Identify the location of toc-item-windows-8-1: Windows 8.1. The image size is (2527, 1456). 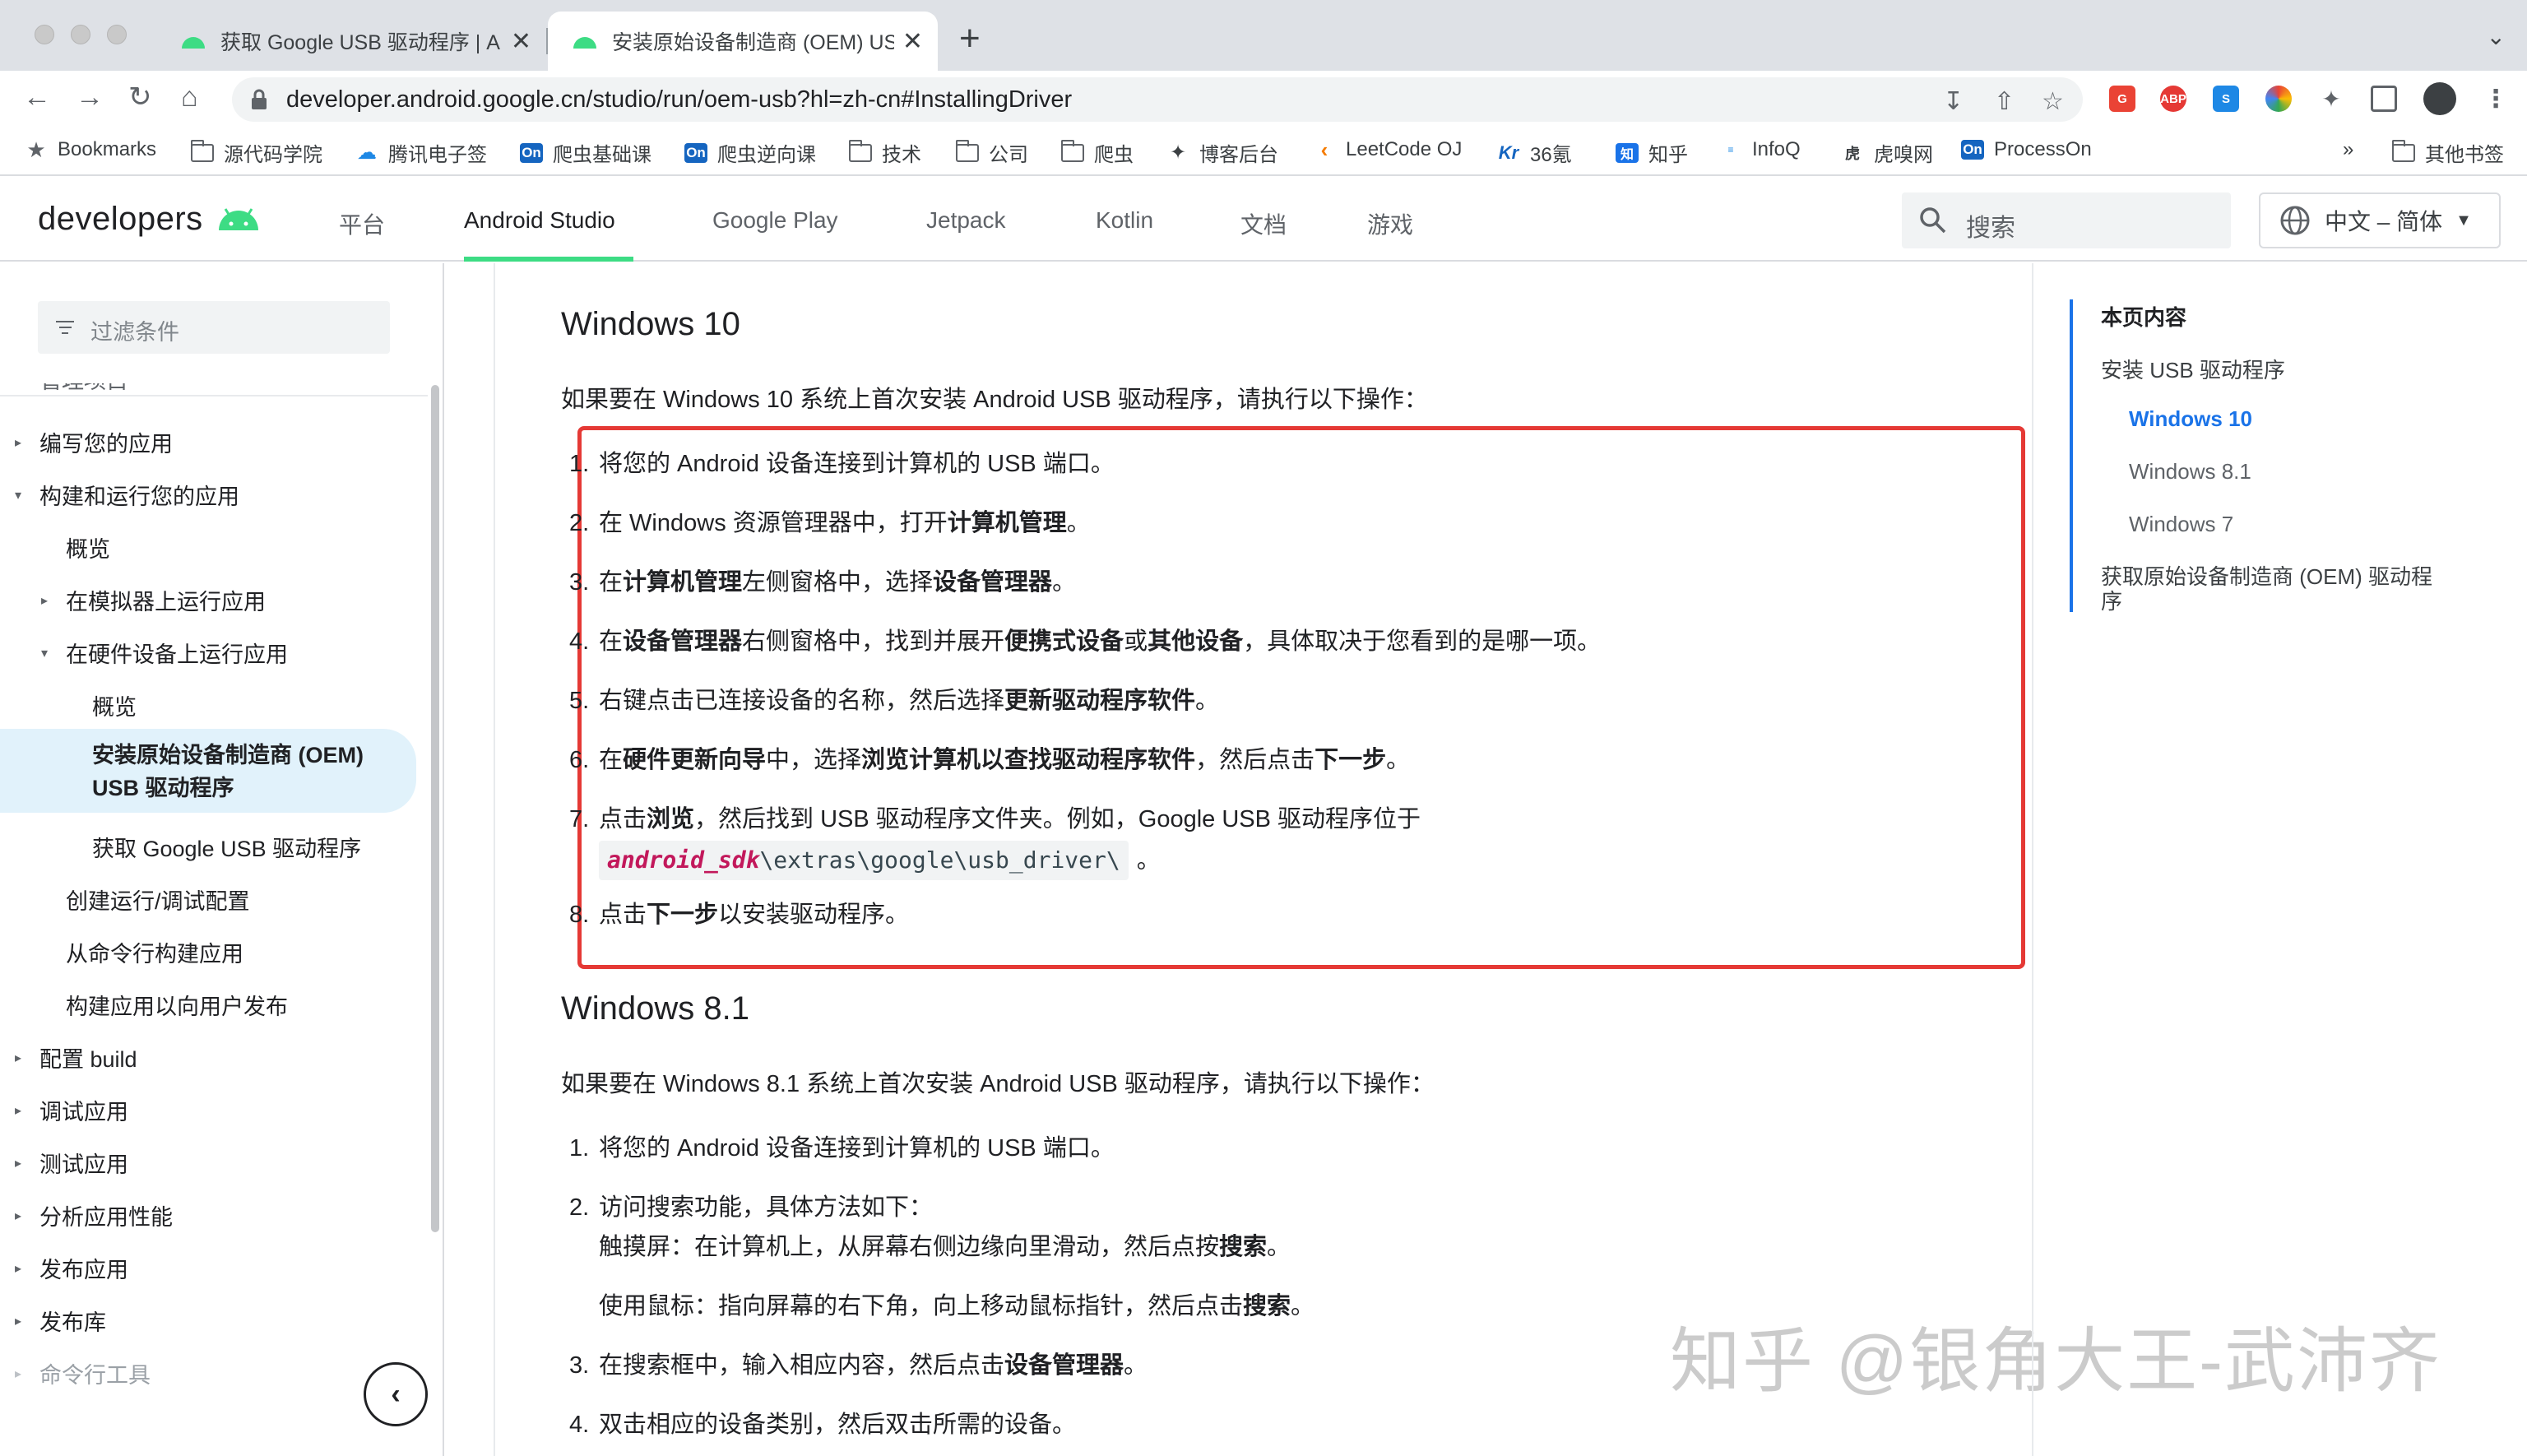
(2190, 472).